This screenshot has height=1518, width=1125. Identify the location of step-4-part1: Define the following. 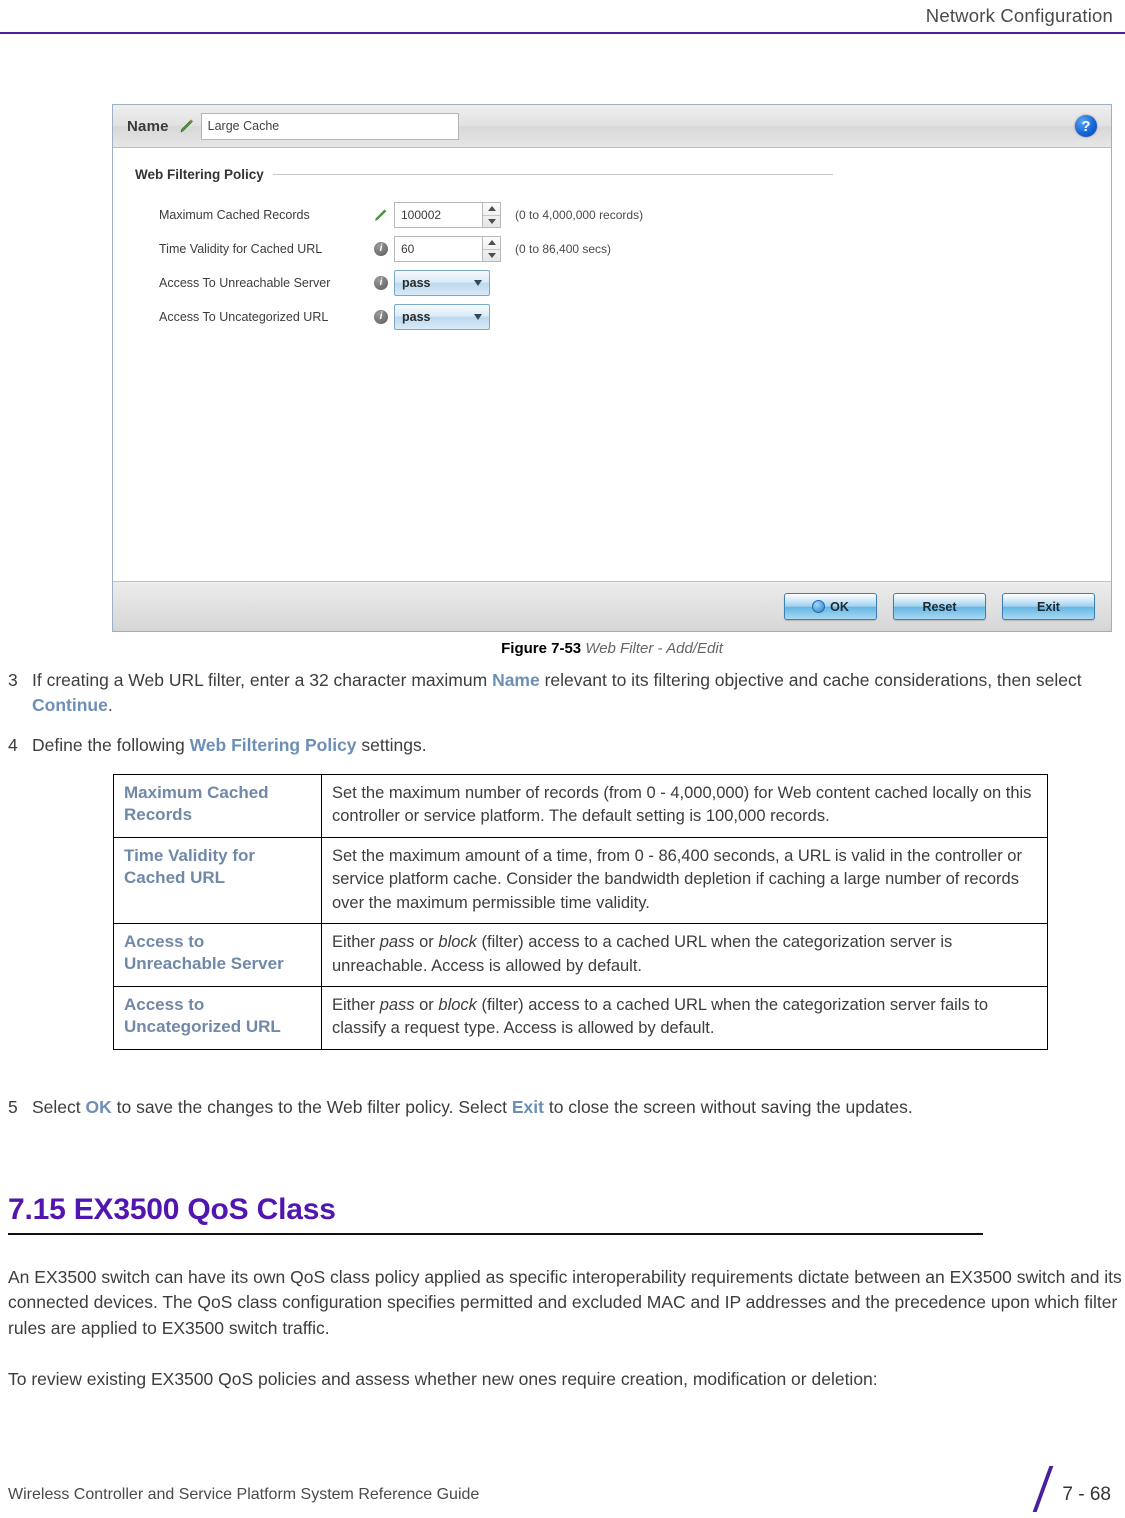
(111, 744).